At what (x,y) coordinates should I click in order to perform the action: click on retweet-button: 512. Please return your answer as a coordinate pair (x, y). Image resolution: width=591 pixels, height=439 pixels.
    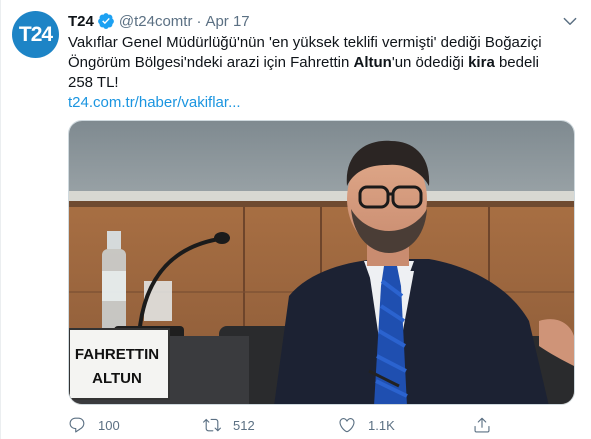
    Looking at the image, I should click on (270, 425).